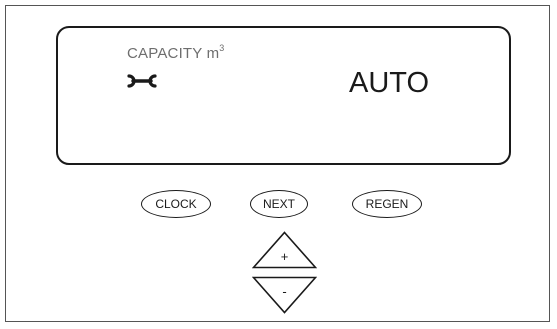 The width and height of the screenshot is (557, 329). I want to click on display-label-text: CAPACITY m, so click(173, 53).